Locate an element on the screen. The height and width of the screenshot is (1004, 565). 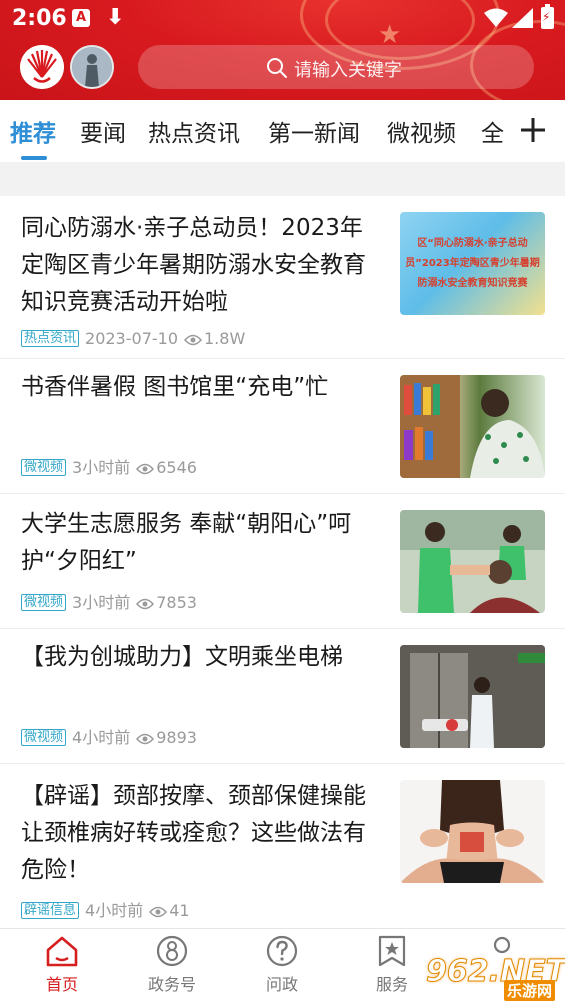
app-header: ★ 2:06 A ⬇ ⚡ 请输入关键字 is located at coordinates (282, 50).